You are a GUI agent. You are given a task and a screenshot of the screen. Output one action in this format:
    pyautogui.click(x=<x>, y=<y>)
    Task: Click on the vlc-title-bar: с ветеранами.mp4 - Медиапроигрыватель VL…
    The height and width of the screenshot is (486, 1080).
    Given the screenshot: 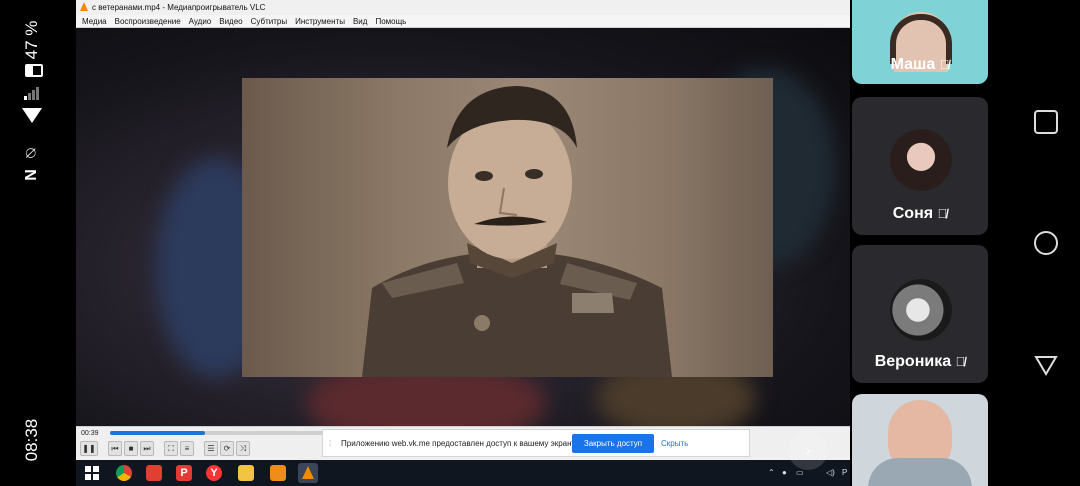 What is the action you would take?
    pyautogui.click(x=463, y=7)
    